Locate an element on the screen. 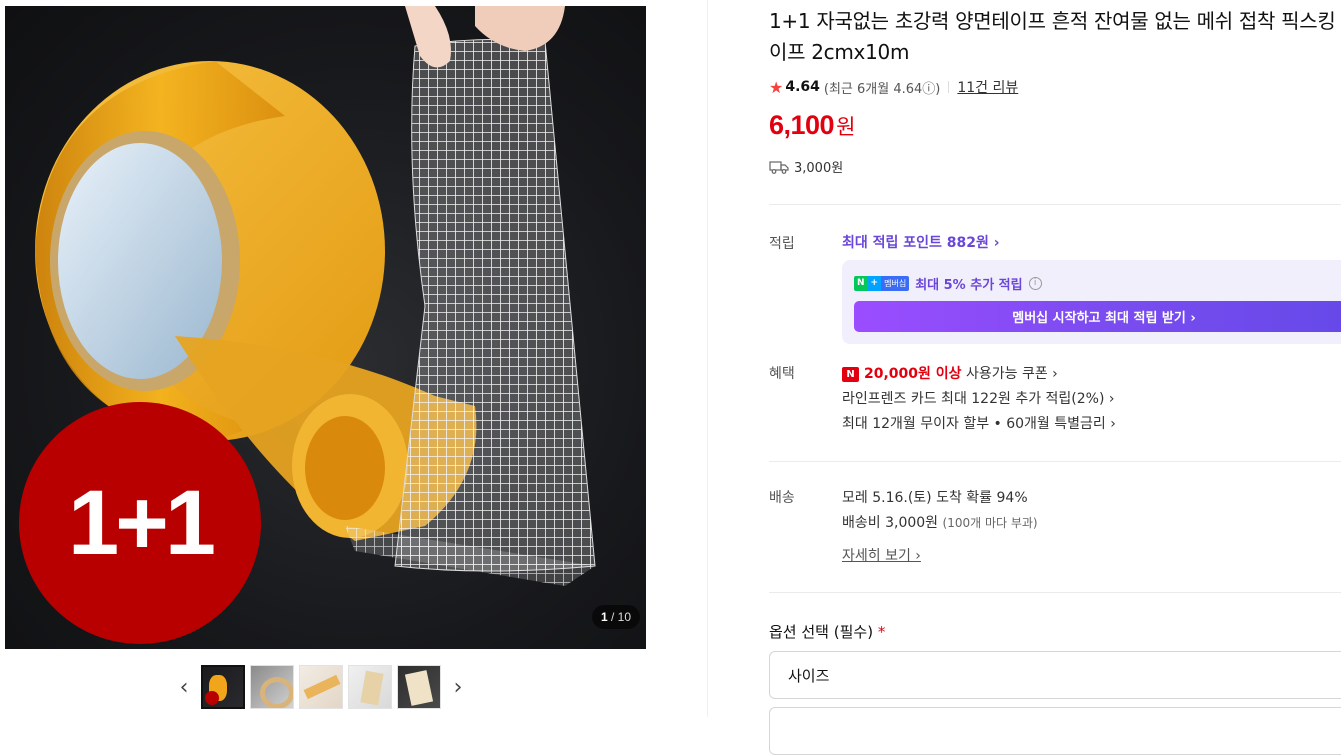 Image resolution: width=1341 pixels, height=755 pixels. npay-membership-text: 멤버십 is located at coordinates (895, 283).